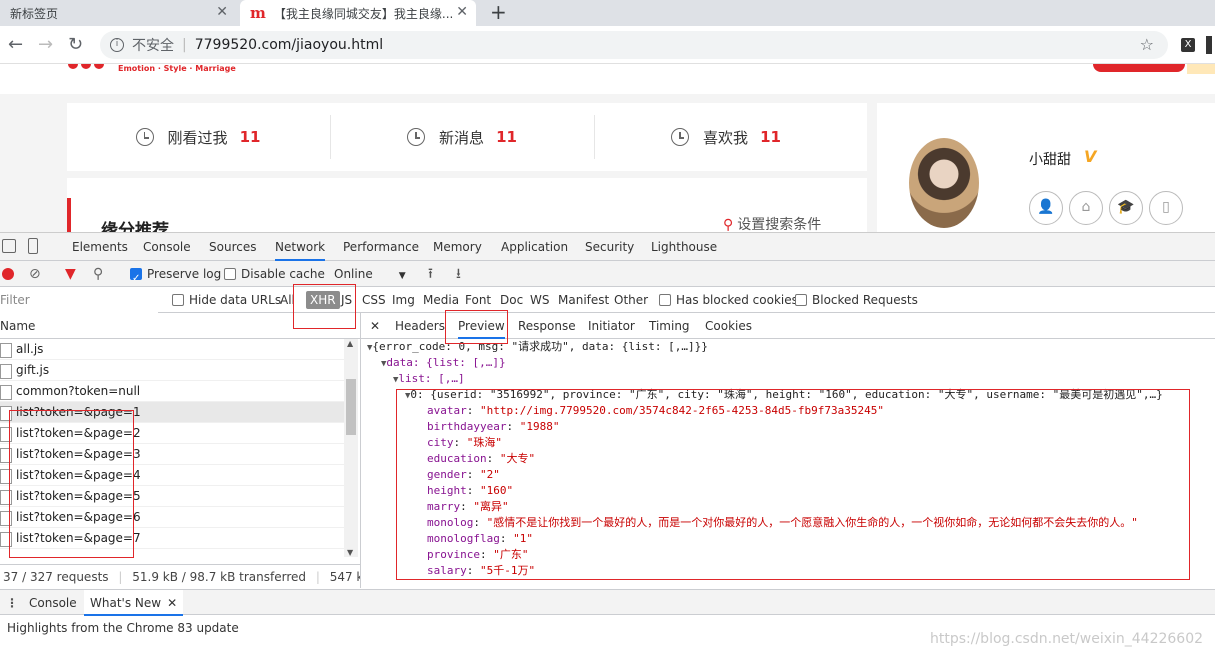  What do you see at coordinates (634, 45) in the screenshot?
I see `url-input: i 不安全 | 7799520.com/jiaoyou.html ☆` at bounding box center [634, 45].